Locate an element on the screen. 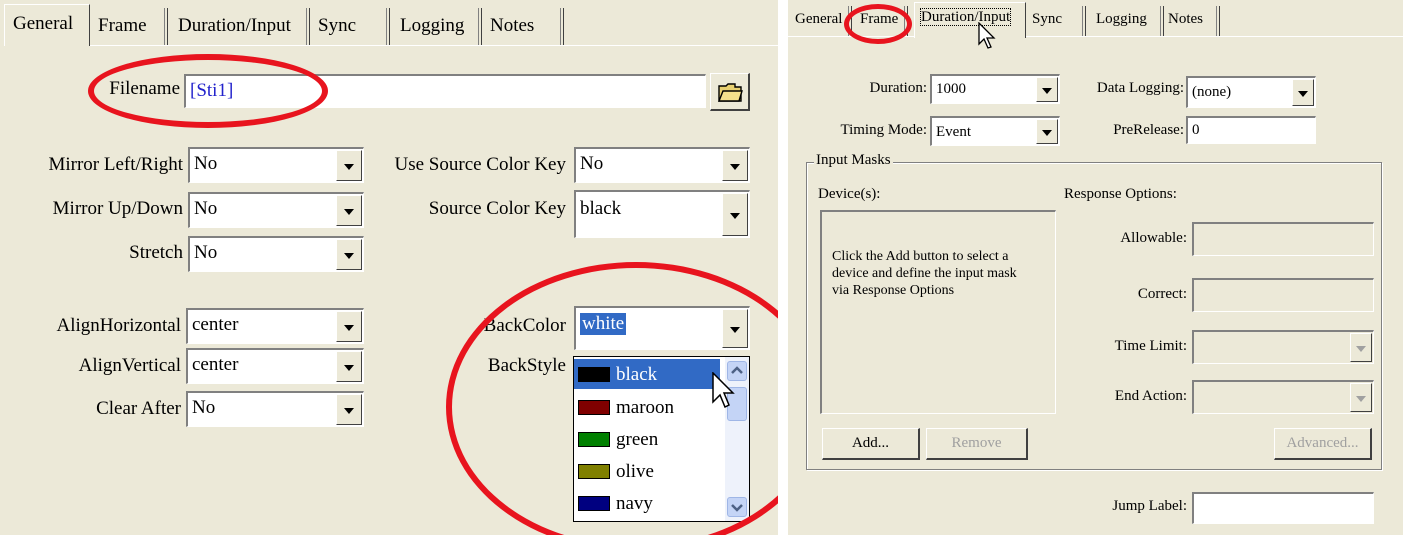 This screenshot has width=1403, height=535. align-horizontal-select: center is located at coordinates (275, 326).